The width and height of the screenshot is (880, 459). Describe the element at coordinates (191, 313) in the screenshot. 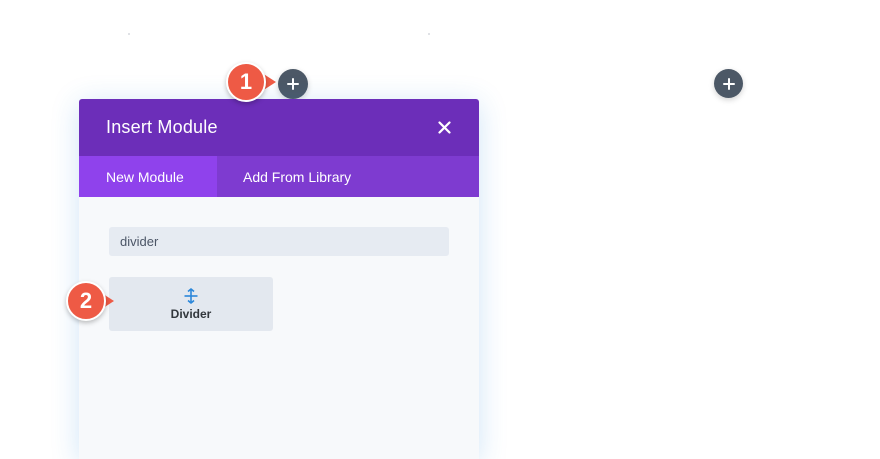

I see `module-label: Divider` at that location.